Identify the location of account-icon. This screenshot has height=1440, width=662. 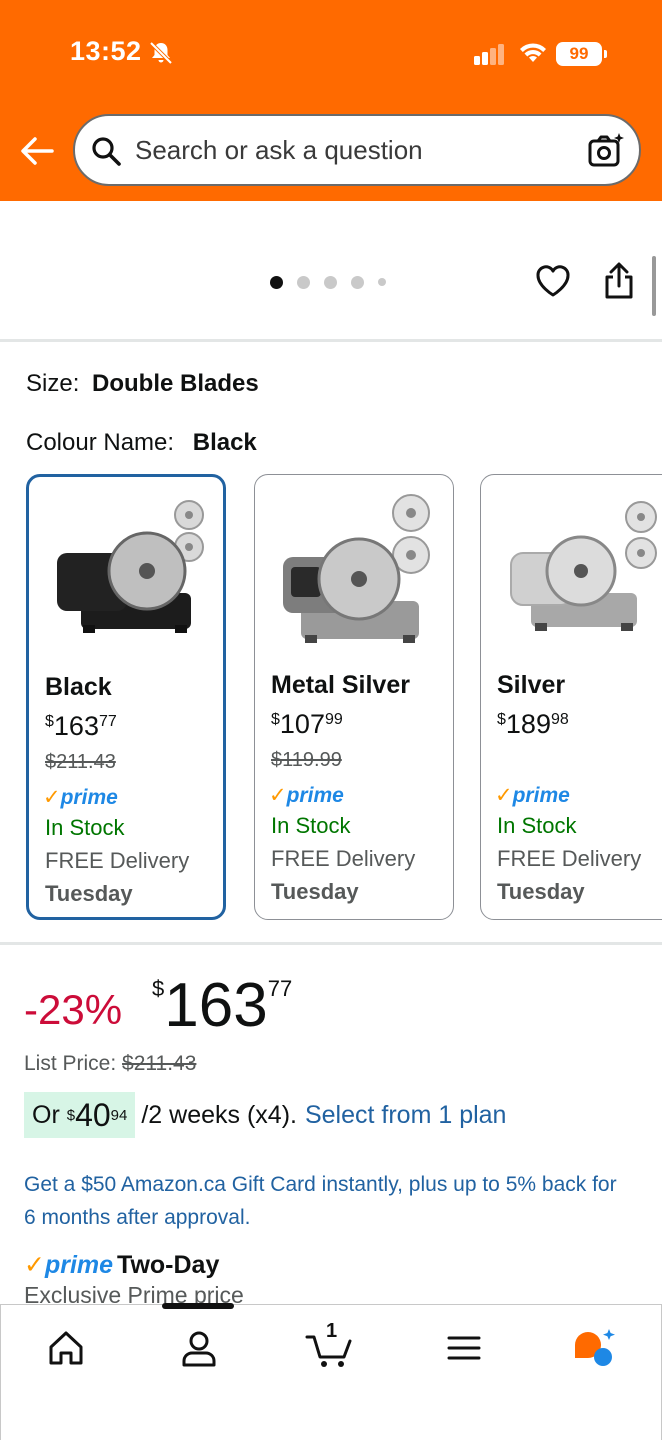
(199, 1348).